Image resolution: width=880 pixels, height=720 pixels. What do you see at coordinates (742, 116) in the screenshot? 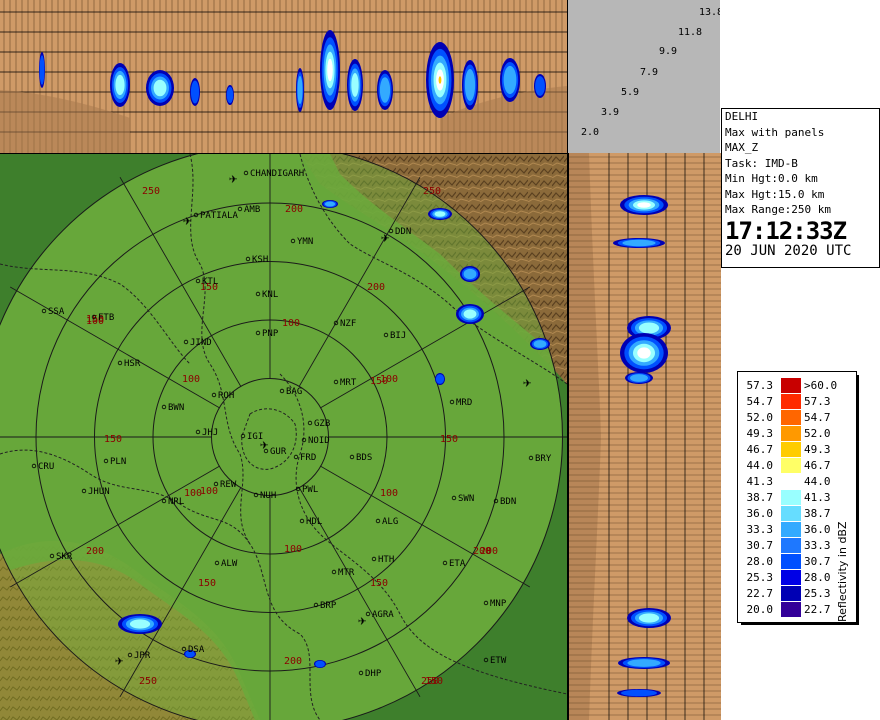
I see `station-name: DELHI` at bounding box center [742, 116].